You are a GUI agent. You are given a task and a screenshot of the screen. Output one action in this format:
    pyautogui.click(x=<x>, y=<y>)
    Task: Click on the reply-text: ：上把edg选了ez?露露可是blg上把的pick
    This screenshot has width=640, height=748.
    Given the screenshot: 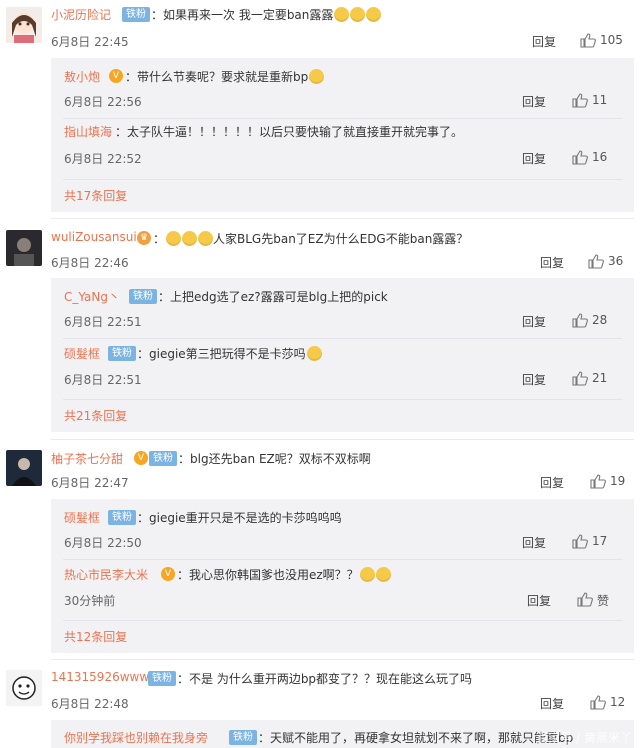 What is the action you would take?
    pyautogui.click(x=273, y=297)
    